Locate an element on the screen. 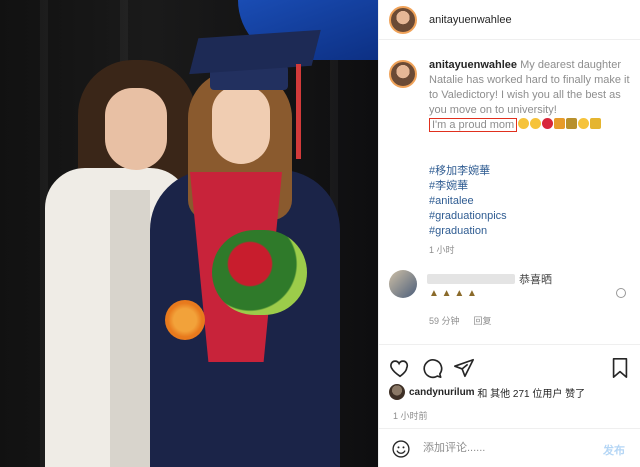 This screenshot has height=467, width=640. comment-time: 59 分钟 is located at coordinates (444, 321).